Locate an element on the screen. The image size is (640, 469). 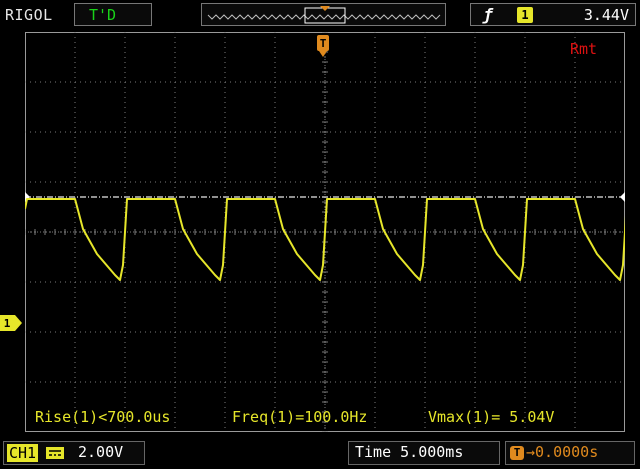
run-status-box: T'D is located at coordinates (113, 14).